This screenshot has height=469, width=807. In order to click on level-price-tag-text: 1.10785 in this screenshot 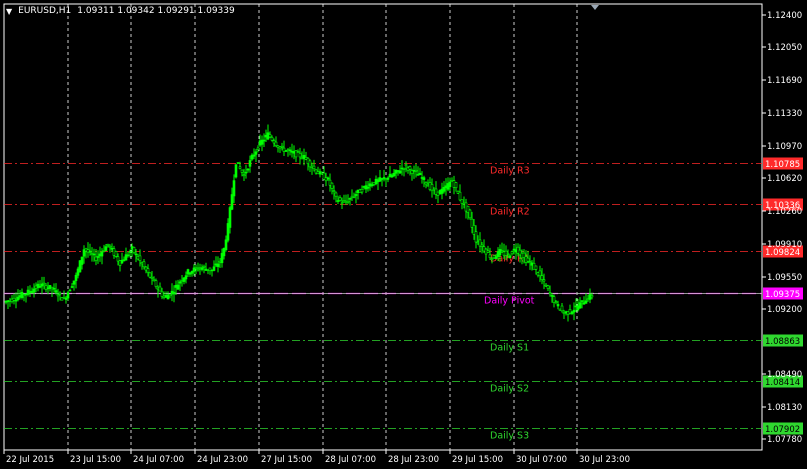, I will do `click(782, 165)`.